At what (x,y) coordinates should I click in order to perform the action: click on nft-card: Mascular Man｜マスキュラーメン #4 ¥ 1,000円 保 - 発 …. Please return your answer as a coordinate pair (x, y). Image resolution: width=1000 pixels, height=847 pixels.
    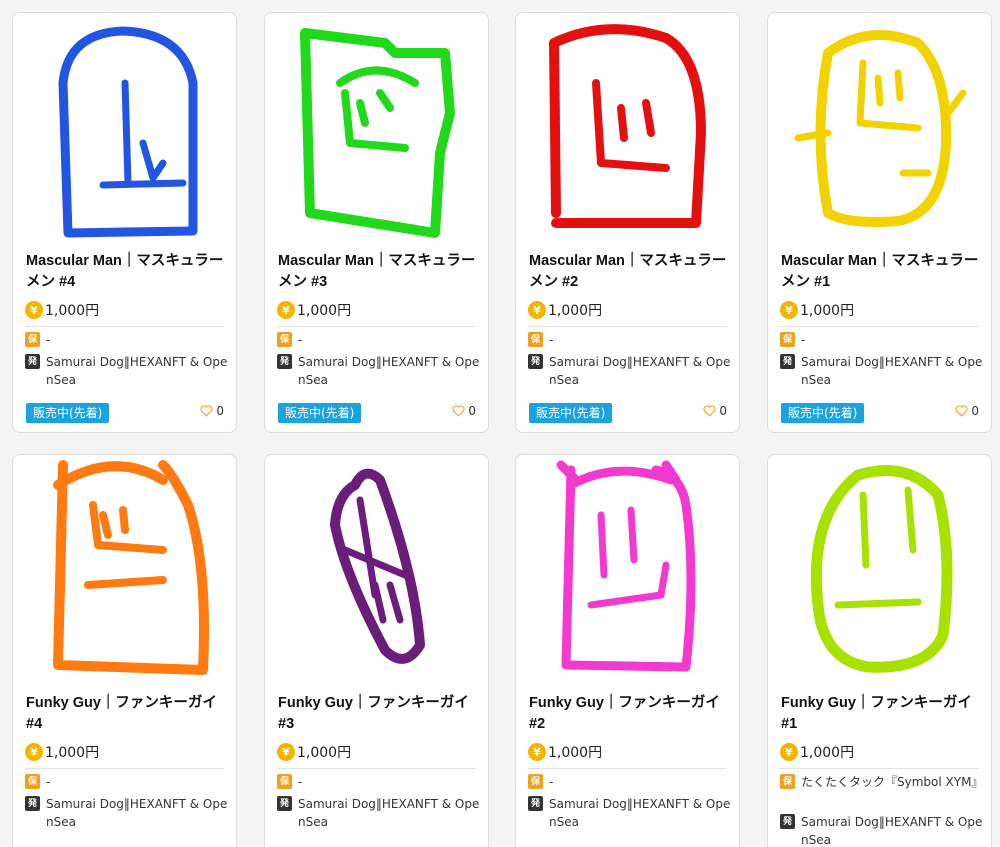
    Looking at the image, I should click on (124, 222).